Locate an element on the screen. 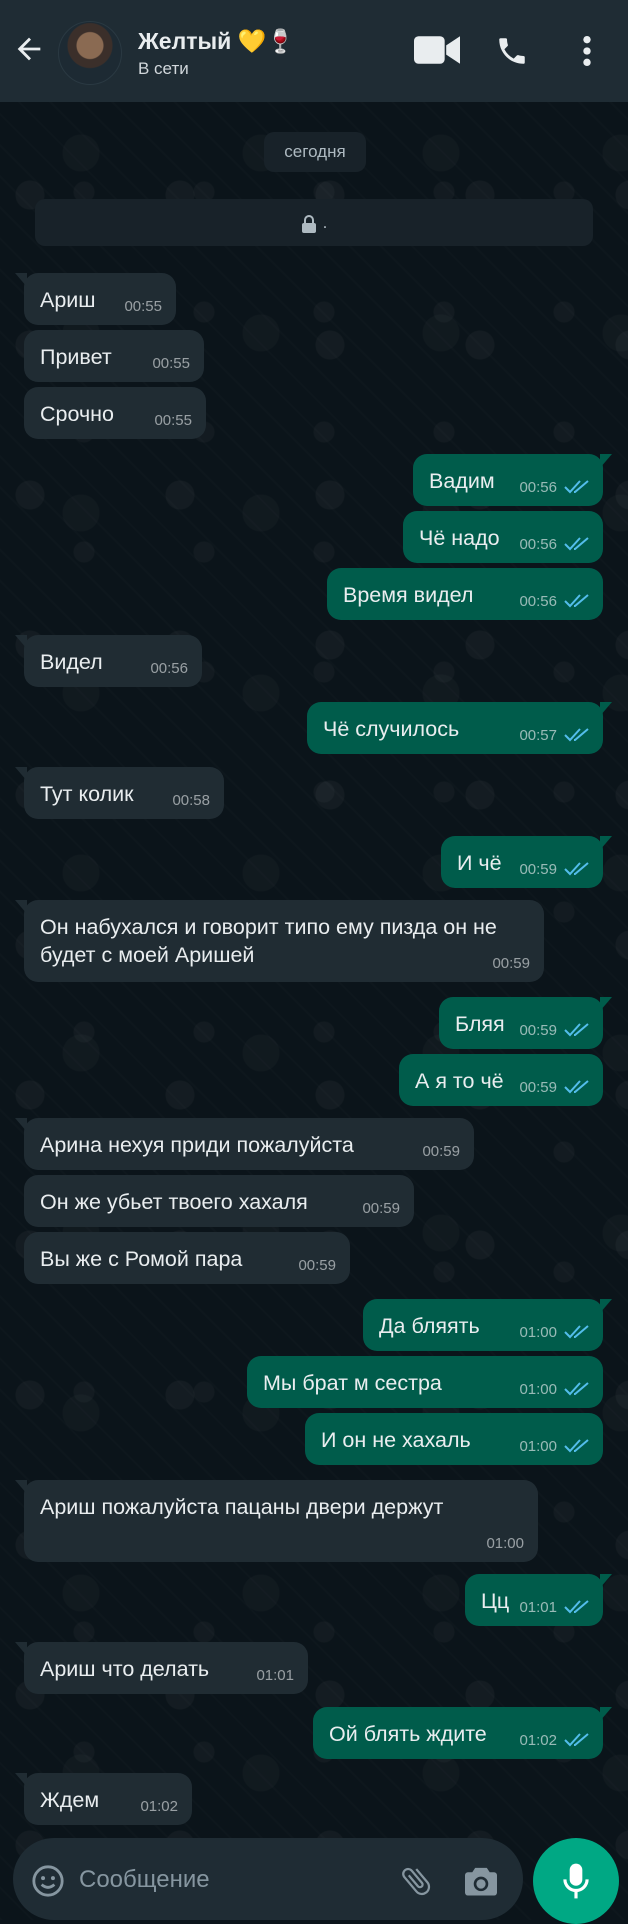 This screenshot has width=628, height=1924. incoming-message-bubble: Привет 00:55 is located at coordinates (114, 356).